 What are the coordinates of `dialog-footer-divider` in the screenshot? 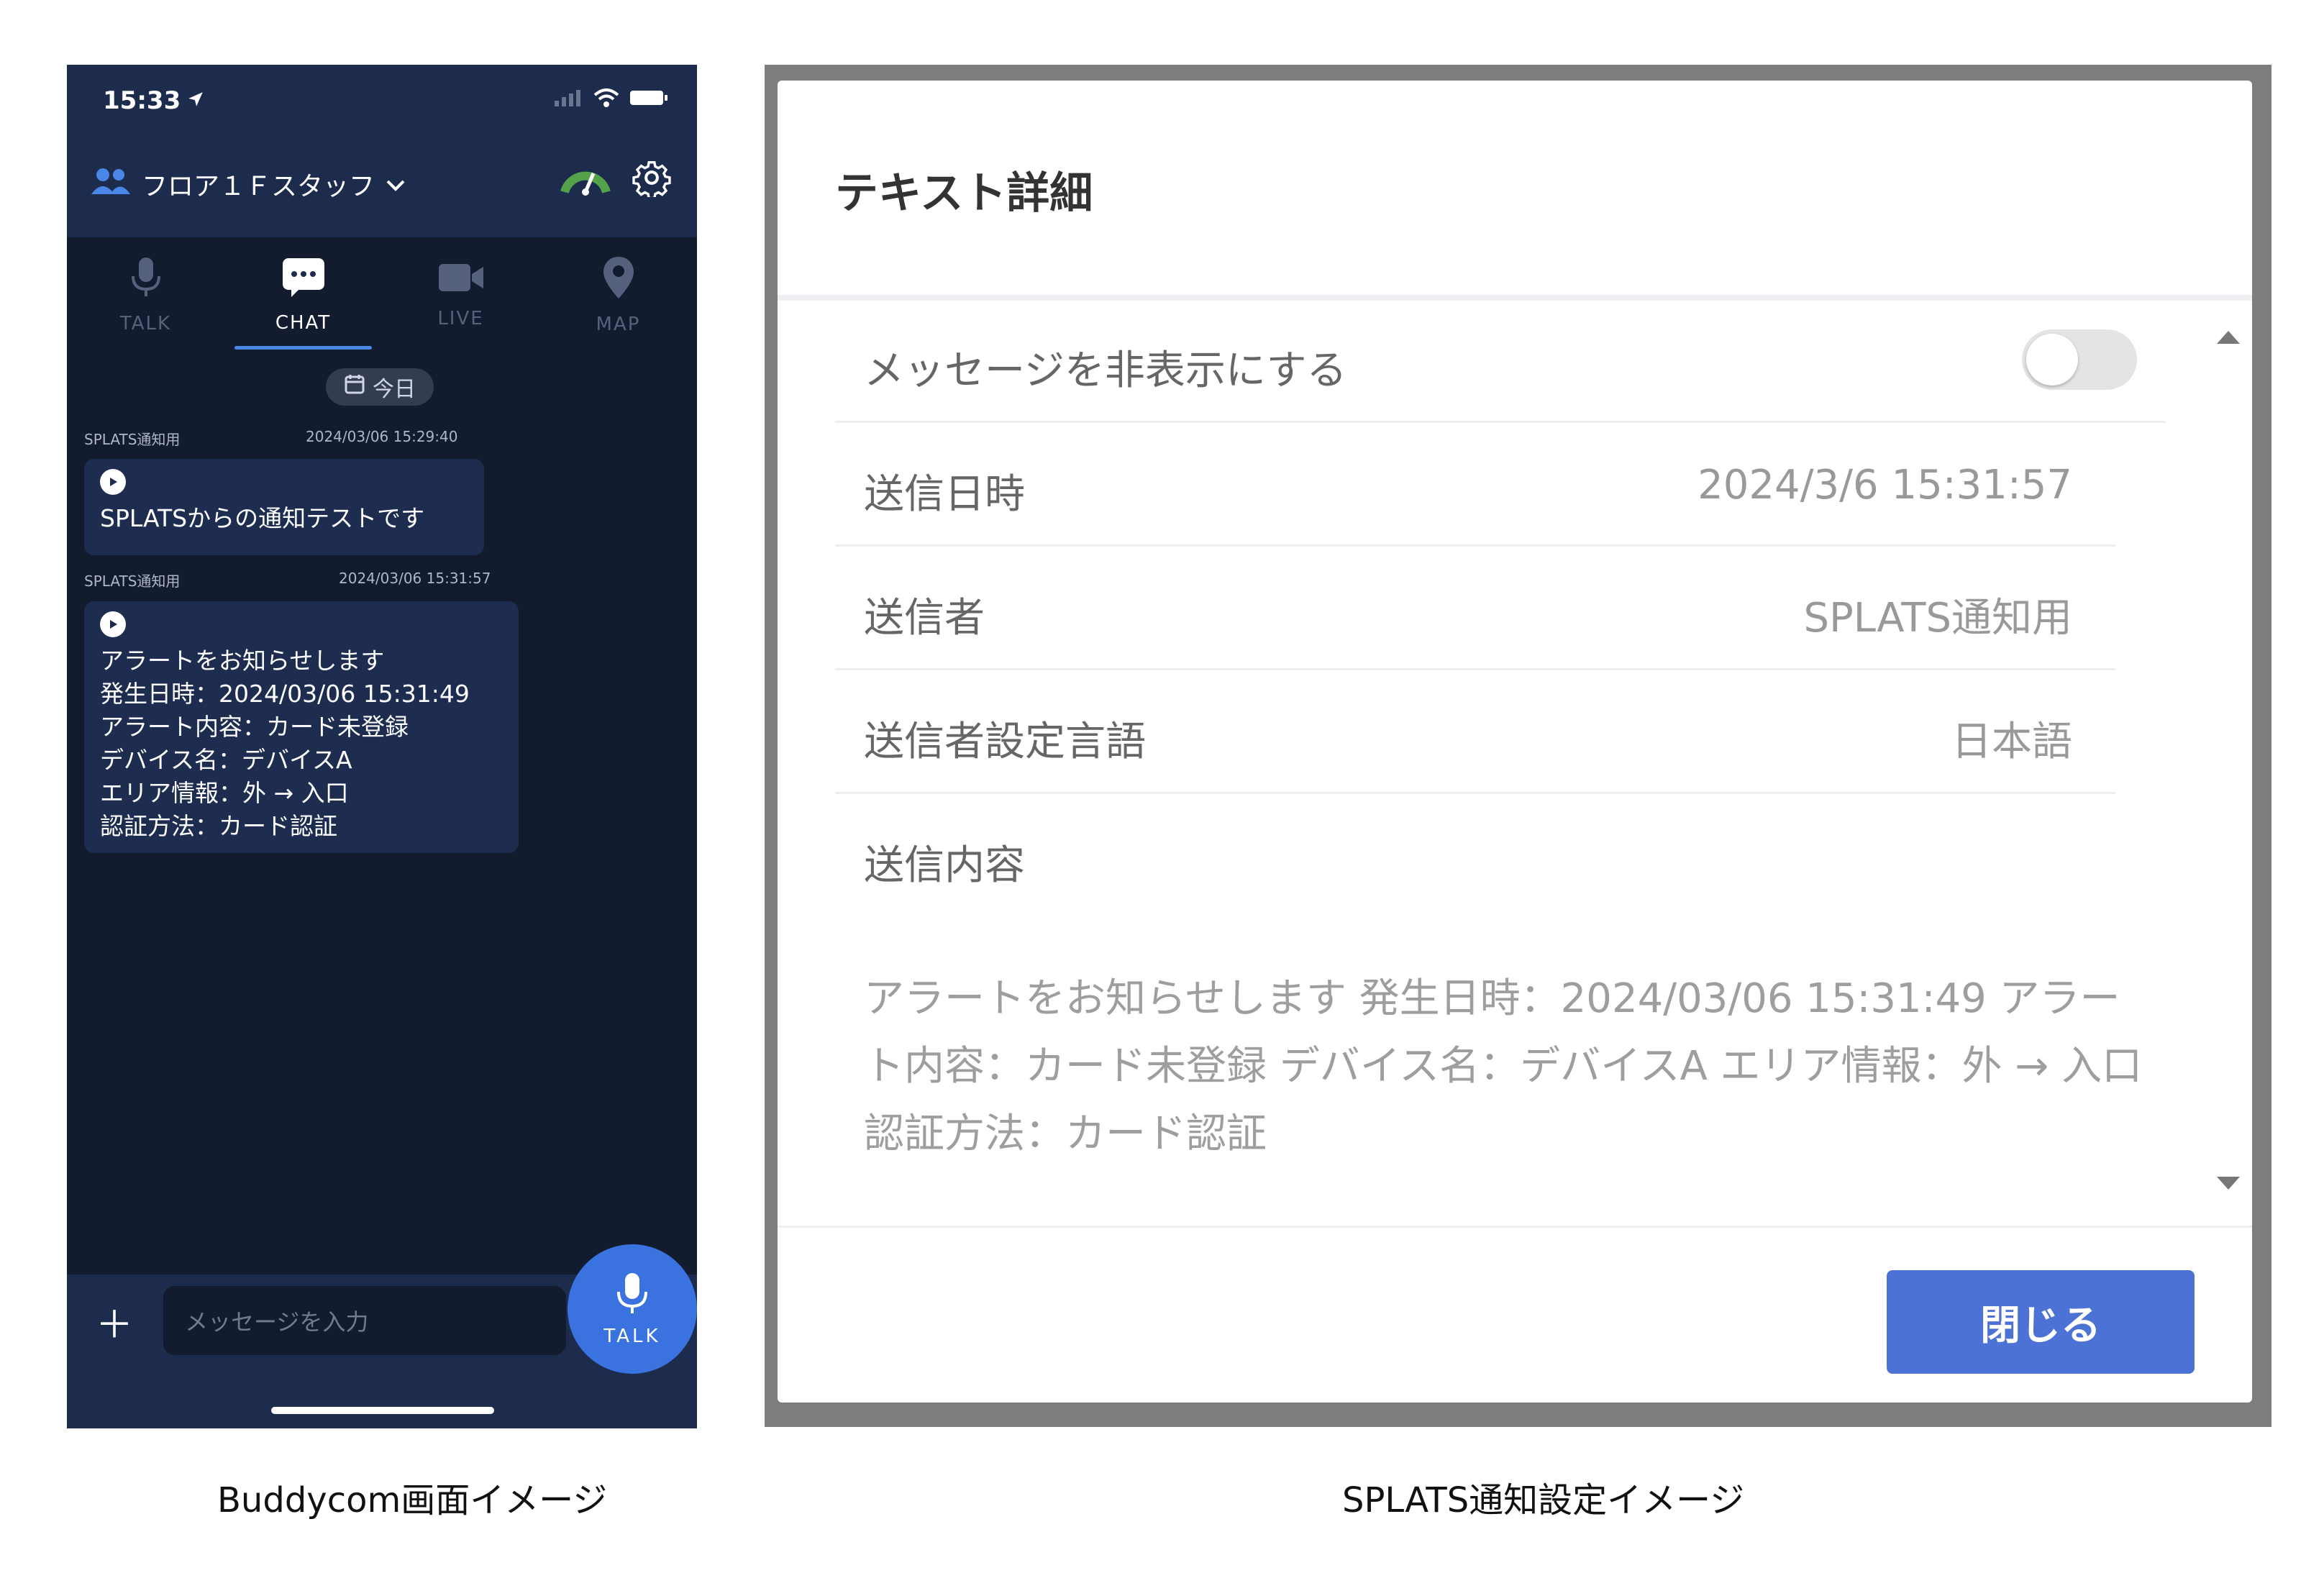 It's located at (1515, 1227).